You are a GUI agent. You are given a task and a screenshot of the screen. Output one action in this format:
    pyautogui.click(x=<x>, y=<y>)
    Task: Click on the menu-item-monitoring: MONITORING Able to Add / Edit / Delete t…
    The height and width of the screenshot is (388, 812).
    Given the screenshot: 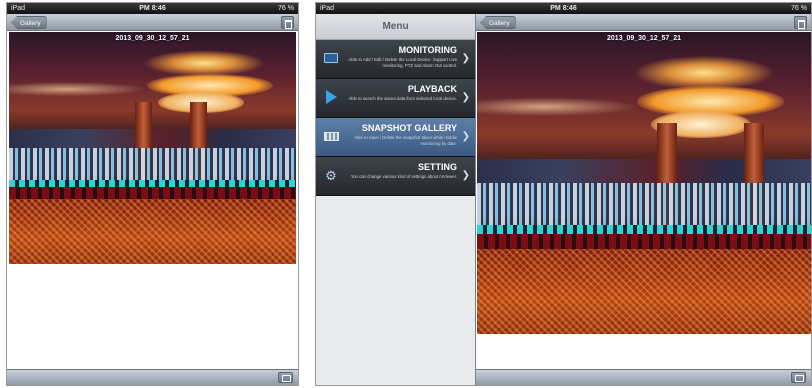 What is the action you would take?
    pyautogui.click(x=395, y=59)
    